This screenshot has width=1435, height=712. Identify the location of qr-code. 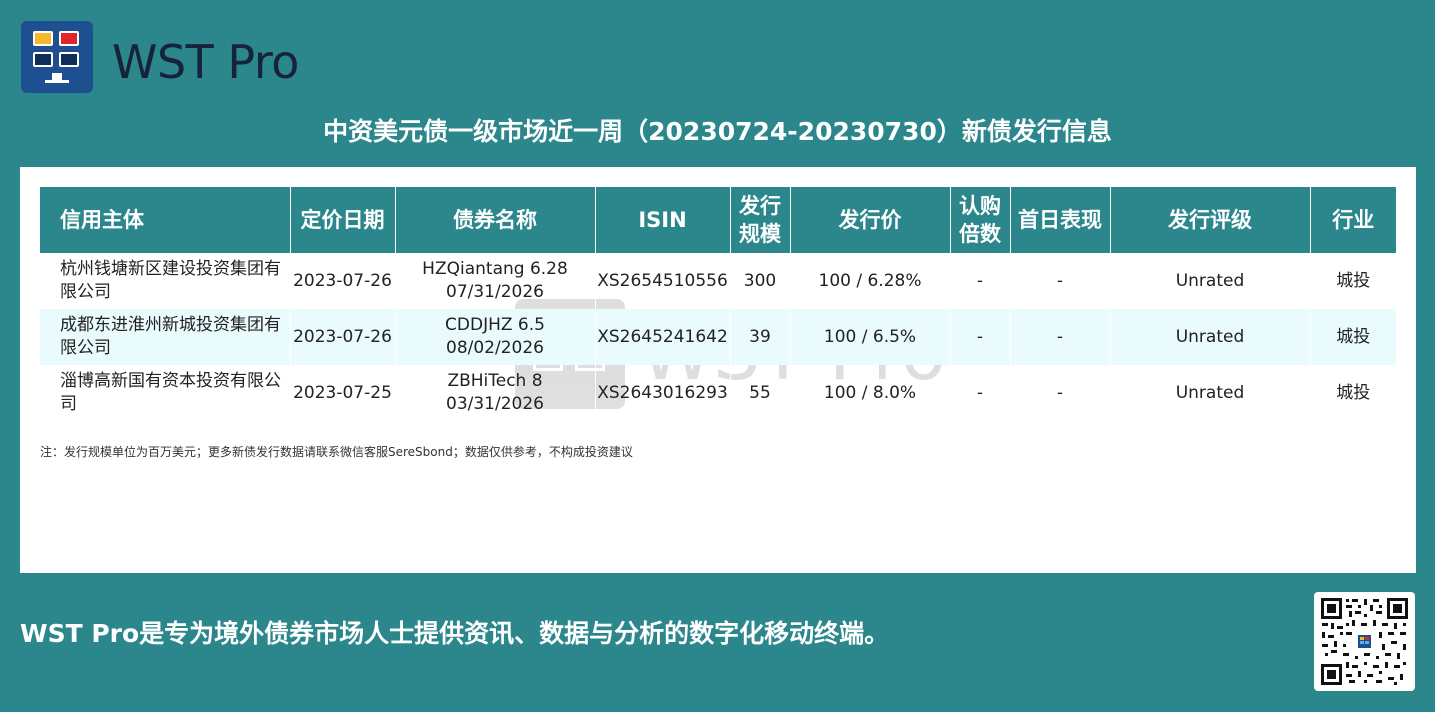
(1364, 641).